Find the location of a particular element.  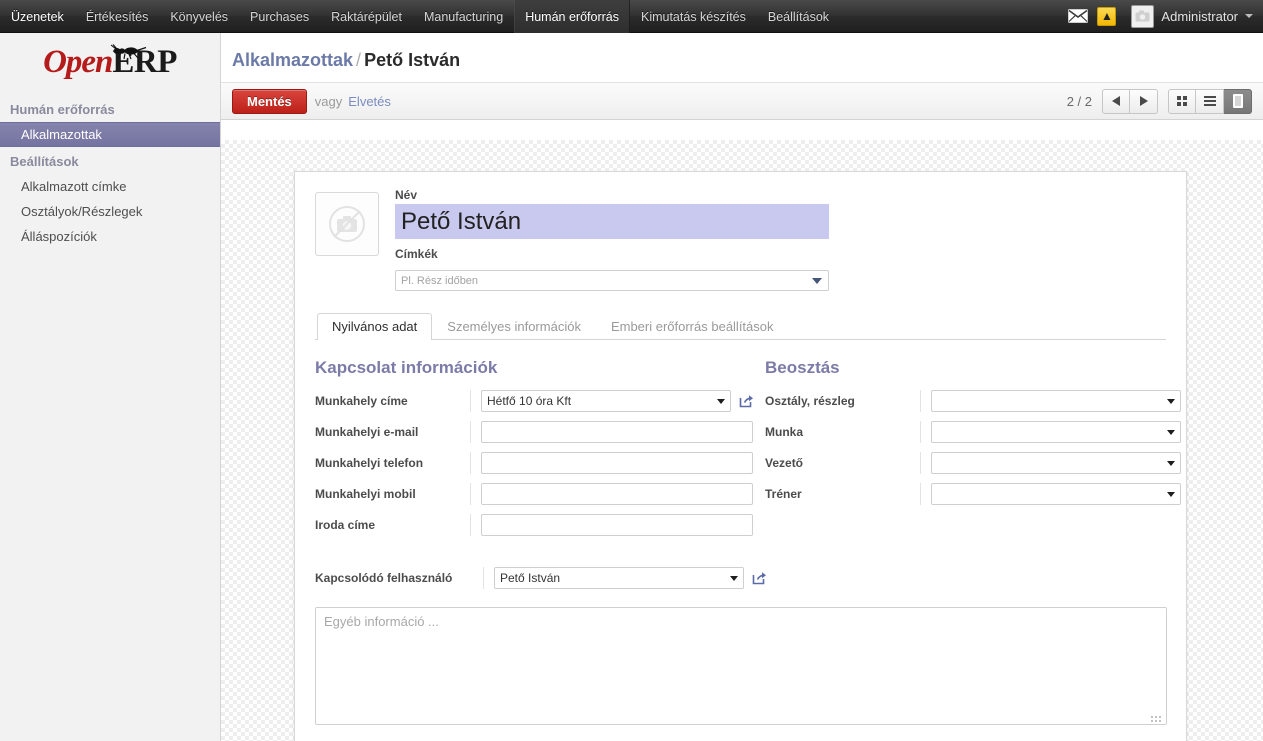

label-munka: Munka is located at coordinates (784, 432).